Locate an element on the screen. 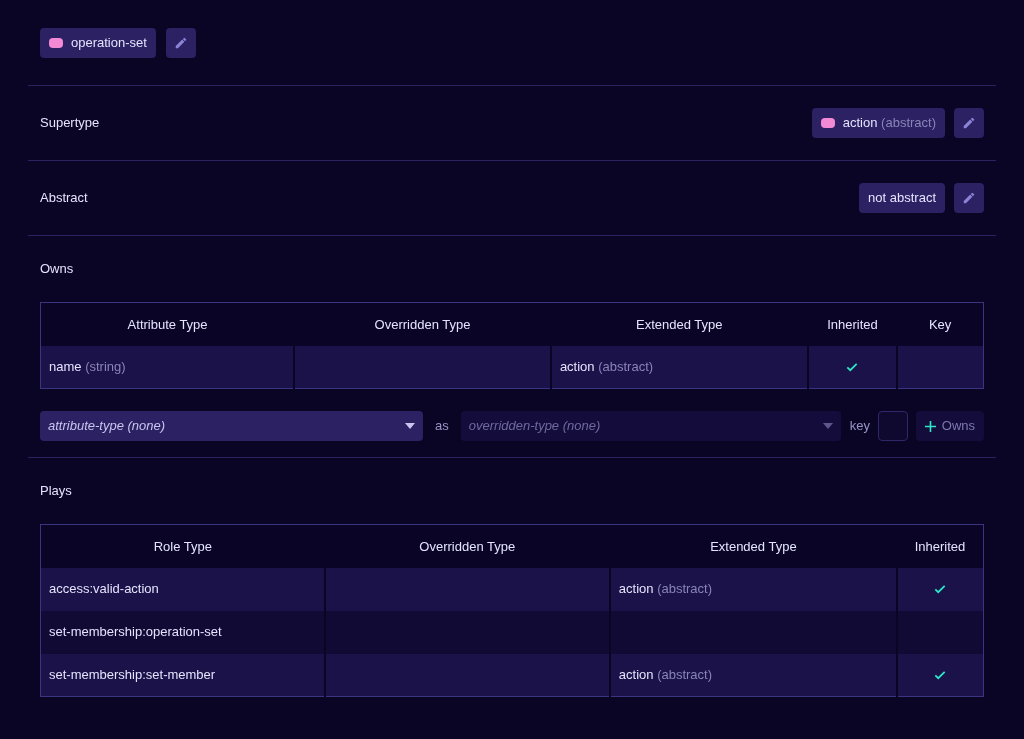  plus-icon is located at coordinates (930, 426).